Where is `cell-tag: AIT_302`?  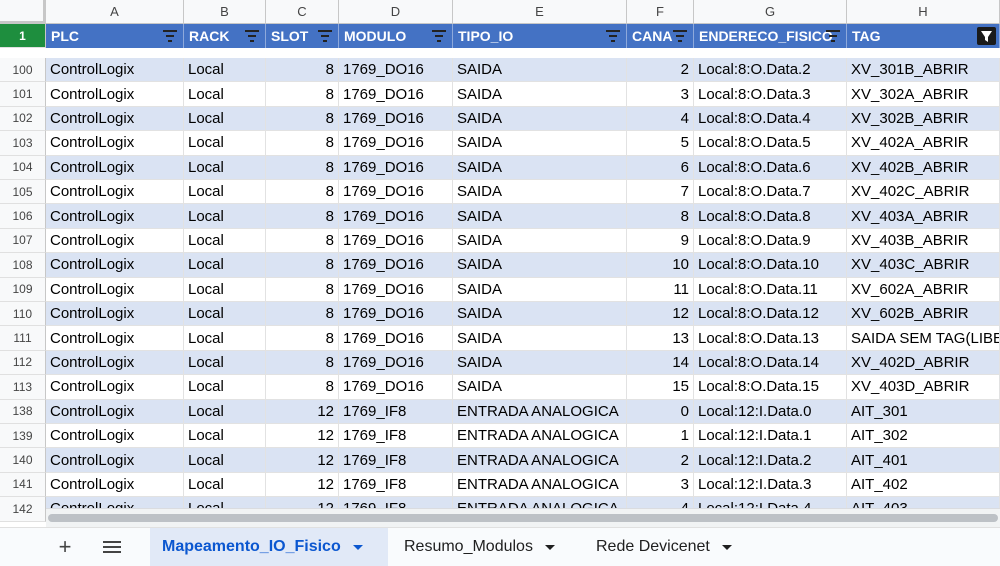 cell-tag: AIT_302 is located at coordinates (923, 436).